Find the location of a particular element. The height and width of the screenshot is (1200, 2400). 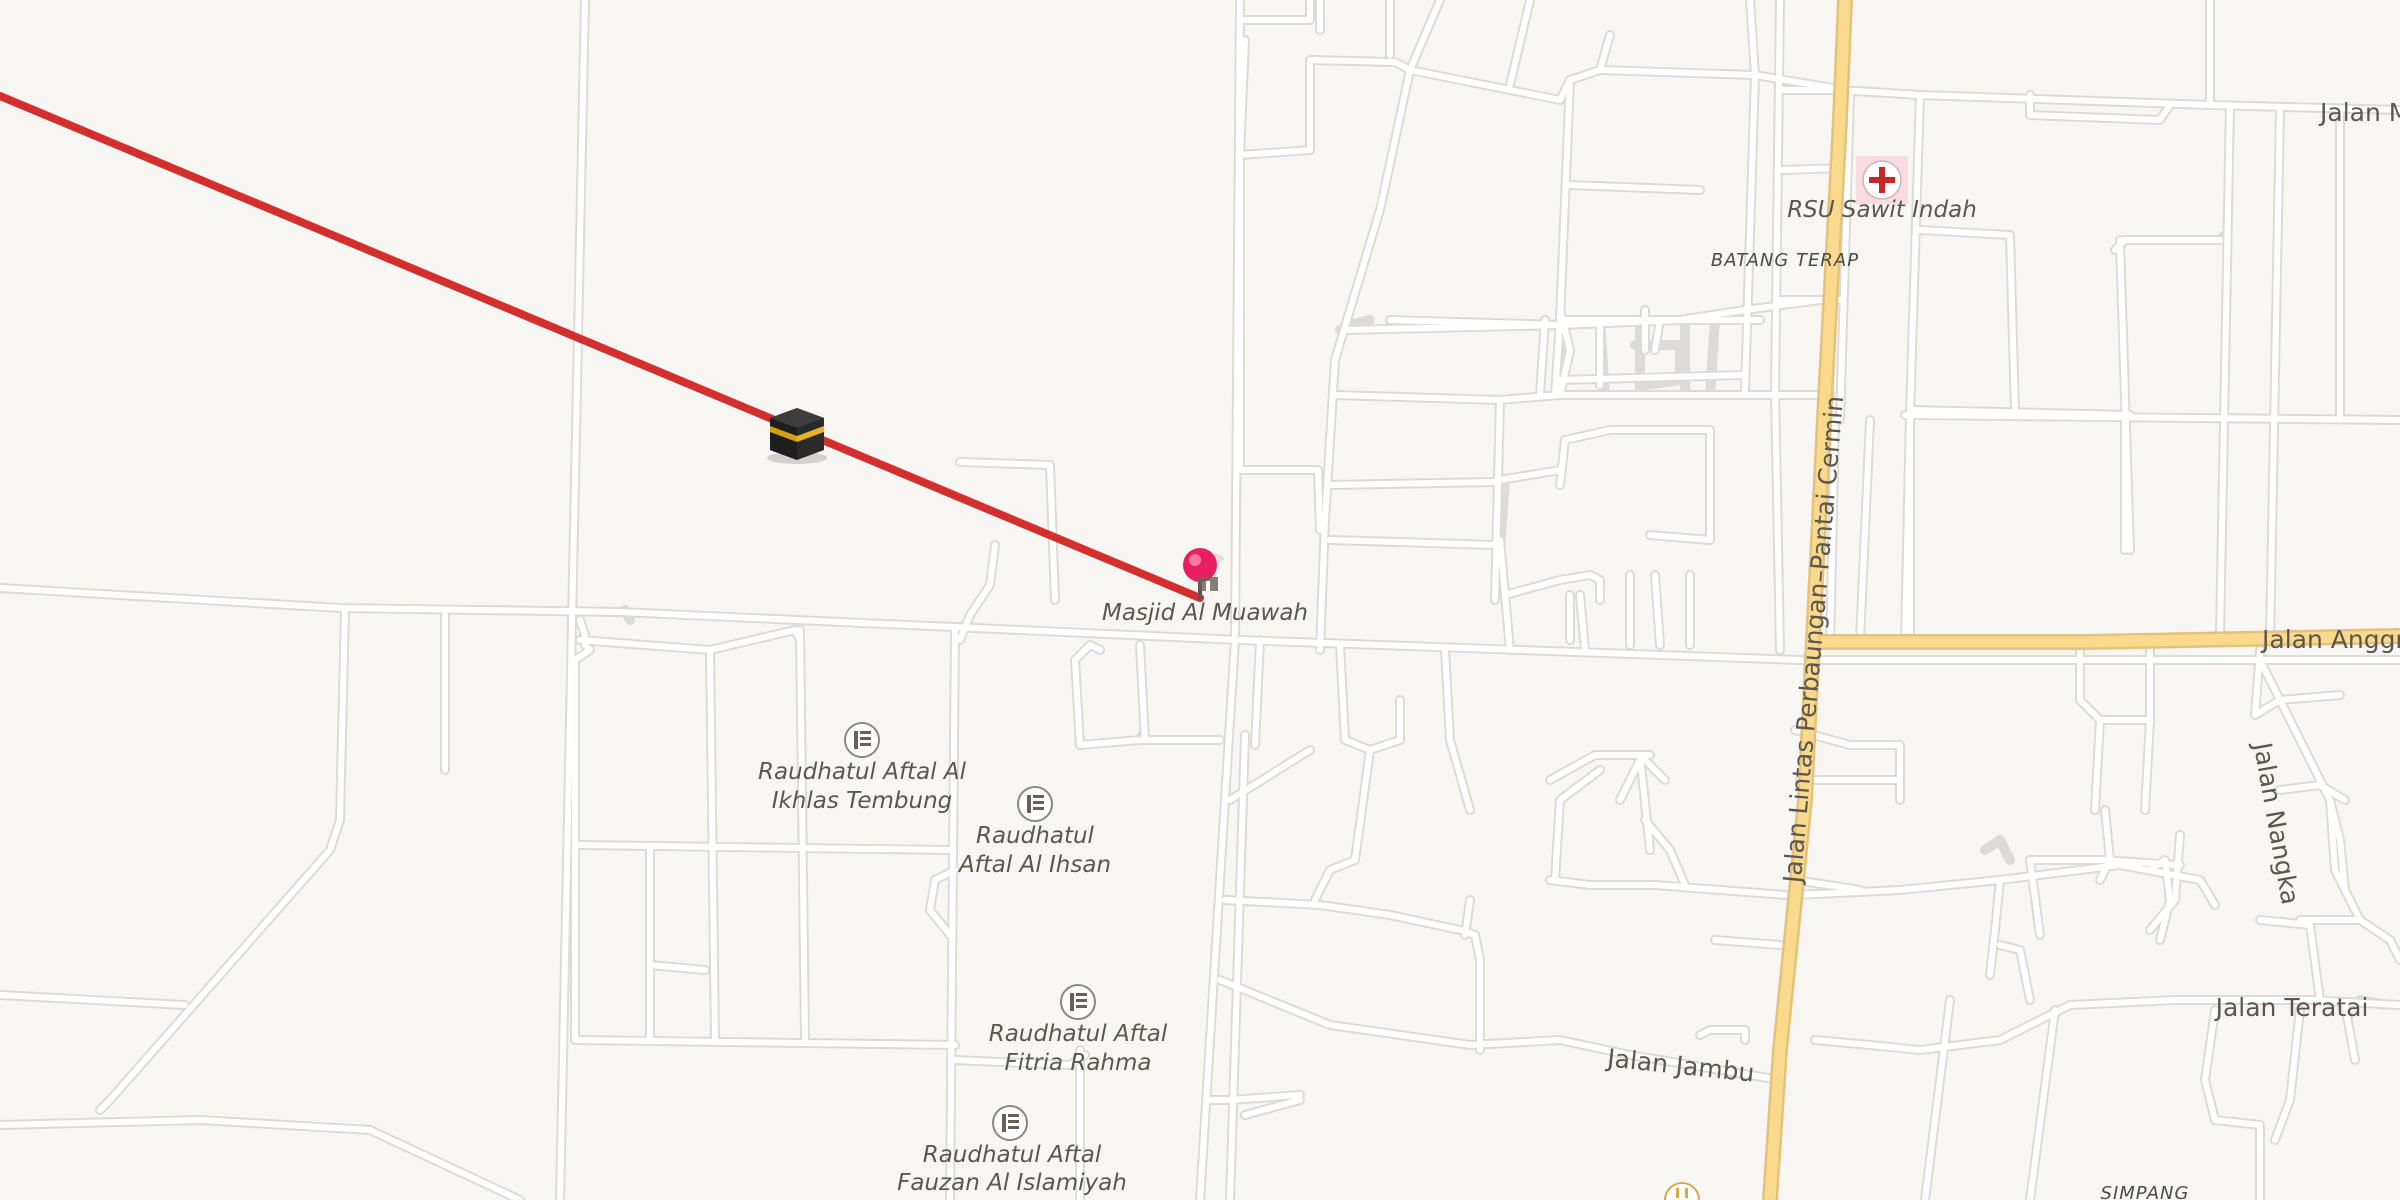

hospital-label: RSU Sawit Indah is located at coordinates (1882, 210).